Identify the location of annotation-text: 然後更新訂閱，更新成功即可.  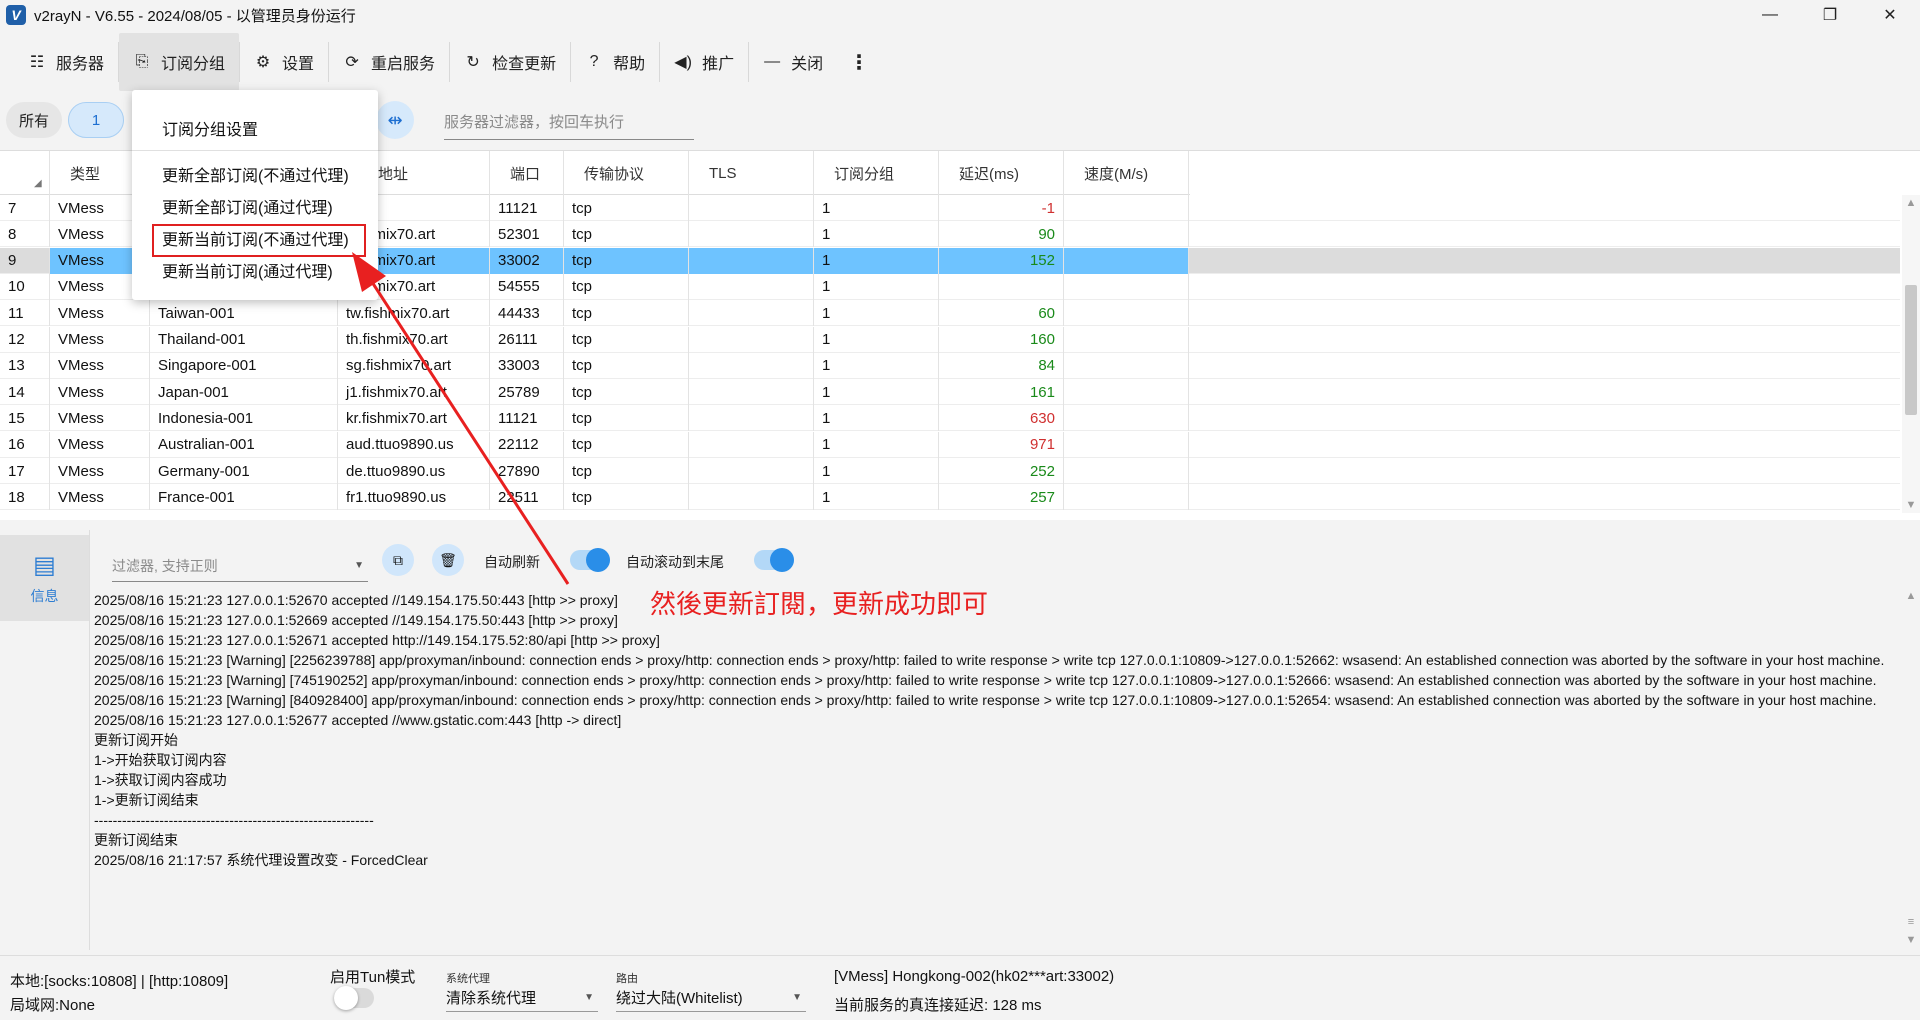
(819, 604).